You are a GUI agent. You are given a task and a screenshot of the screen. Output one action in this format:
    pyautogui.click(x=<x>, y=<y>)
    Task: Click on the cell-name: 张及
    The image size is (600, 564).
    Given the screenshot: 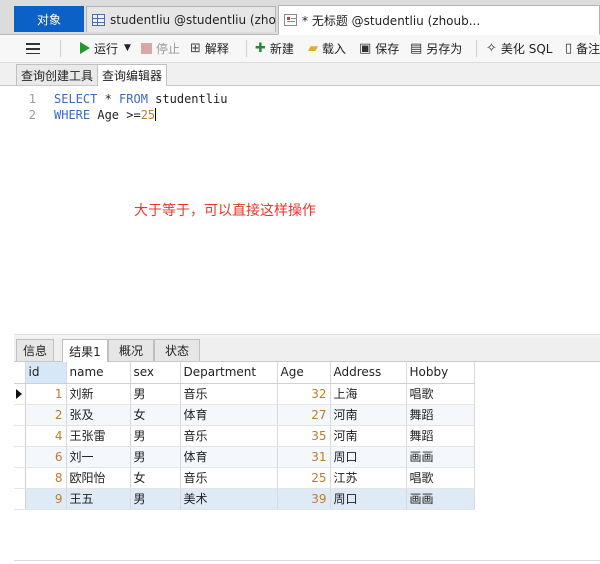 What is the action you would take?
    pyautogui.click(x=98, y=415)
    